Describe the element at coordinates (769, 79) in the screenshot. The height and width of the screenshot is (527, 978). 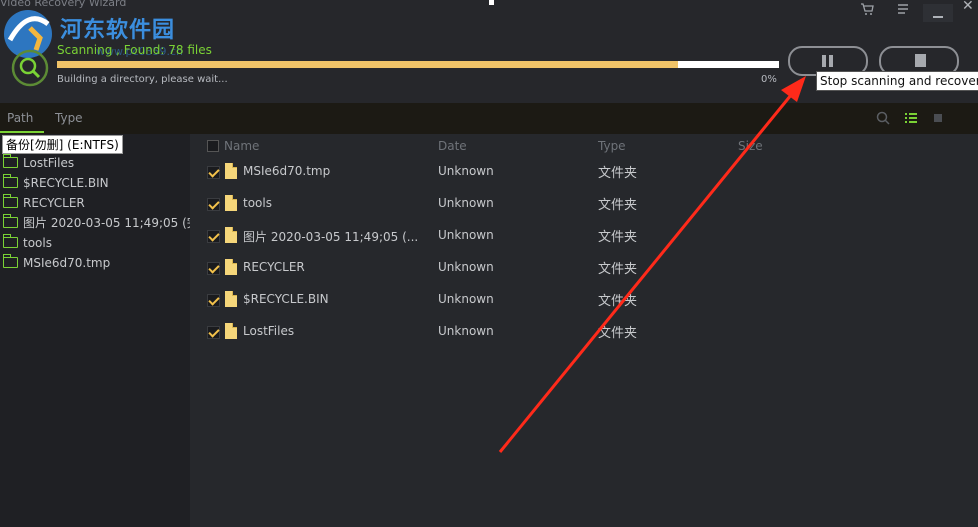
I see `progress-percent: 0%` at that location.